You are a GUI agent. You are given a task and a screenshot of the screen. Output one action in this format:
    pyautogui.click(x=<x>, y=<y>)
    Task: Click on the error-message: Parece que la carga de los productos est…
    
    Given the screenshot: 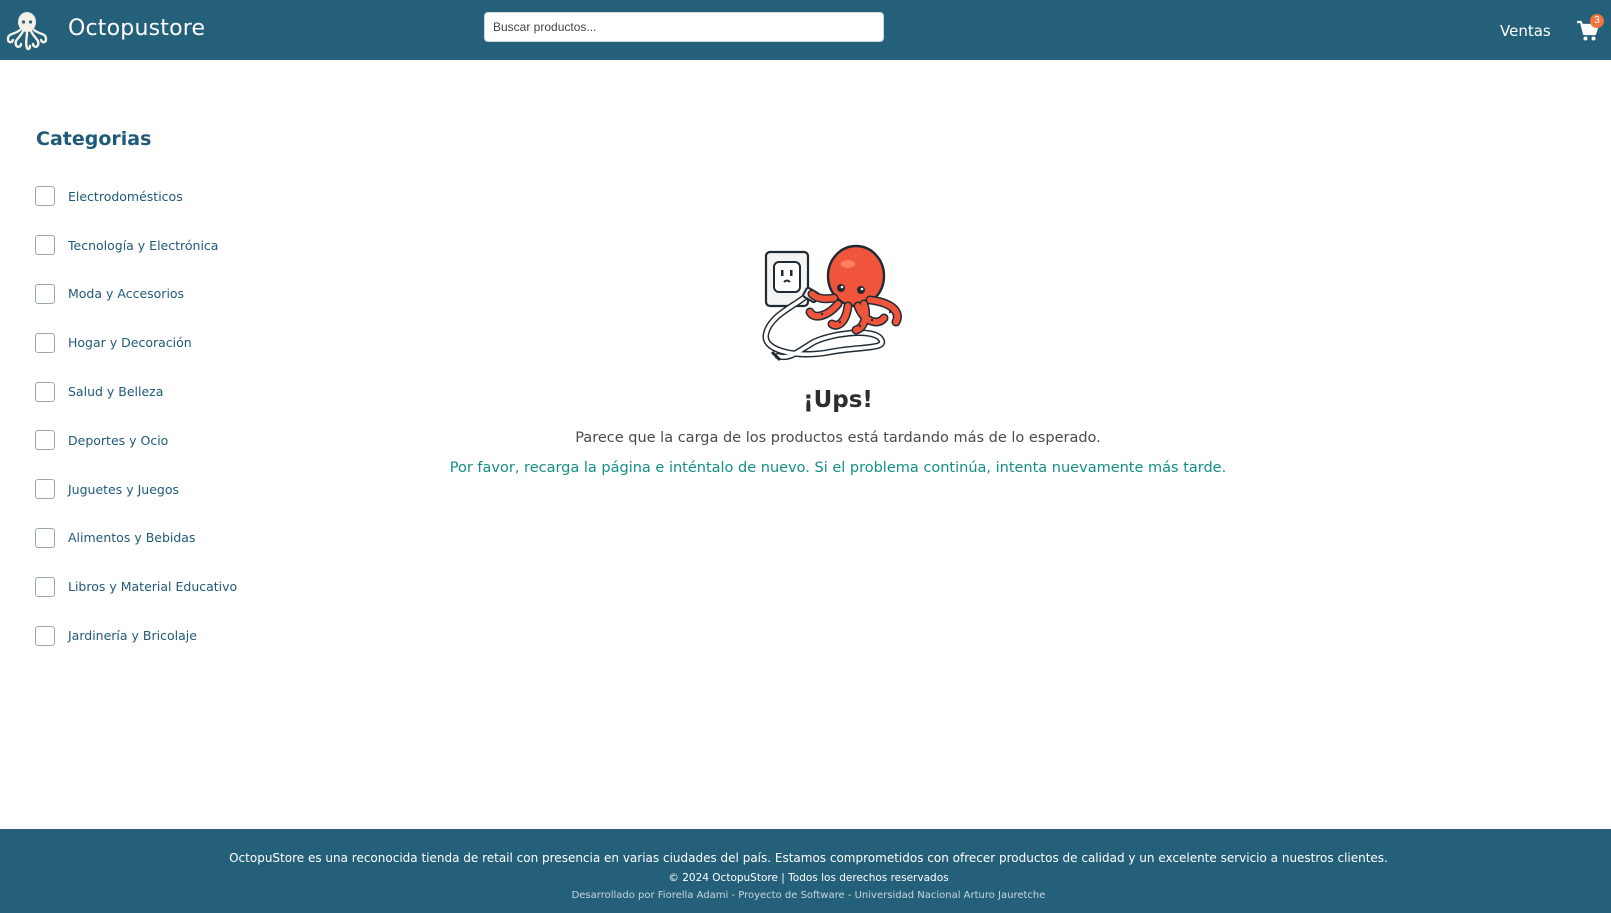 What is the action you would take?
    pyautogui.click(x=838, y=438)
    